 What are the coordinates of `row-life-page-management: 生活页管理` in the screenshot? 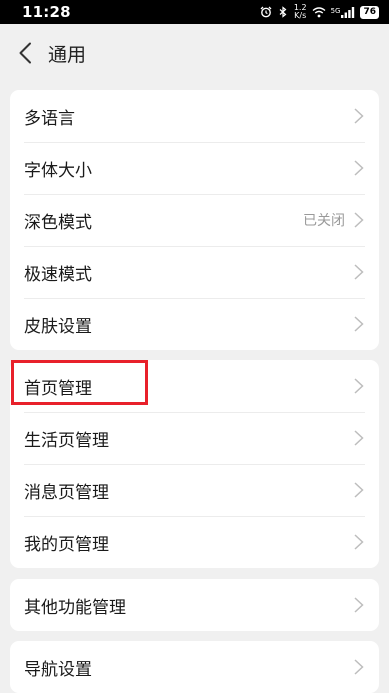 It's located at (194, 438).